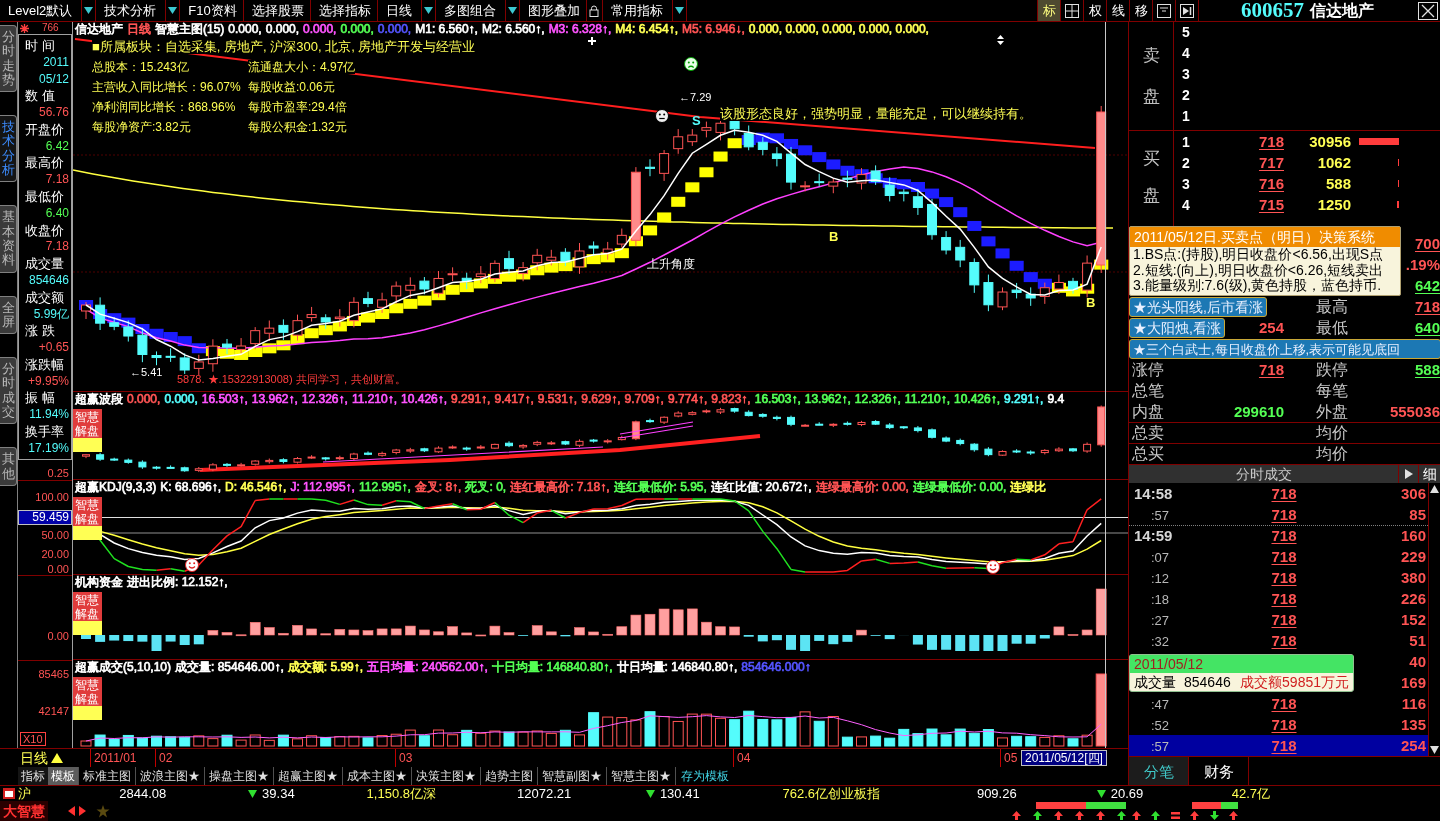  Describe the element at coordinates (8, 149) in the screenshot. I see `side-tab: 技术分析` at that location.